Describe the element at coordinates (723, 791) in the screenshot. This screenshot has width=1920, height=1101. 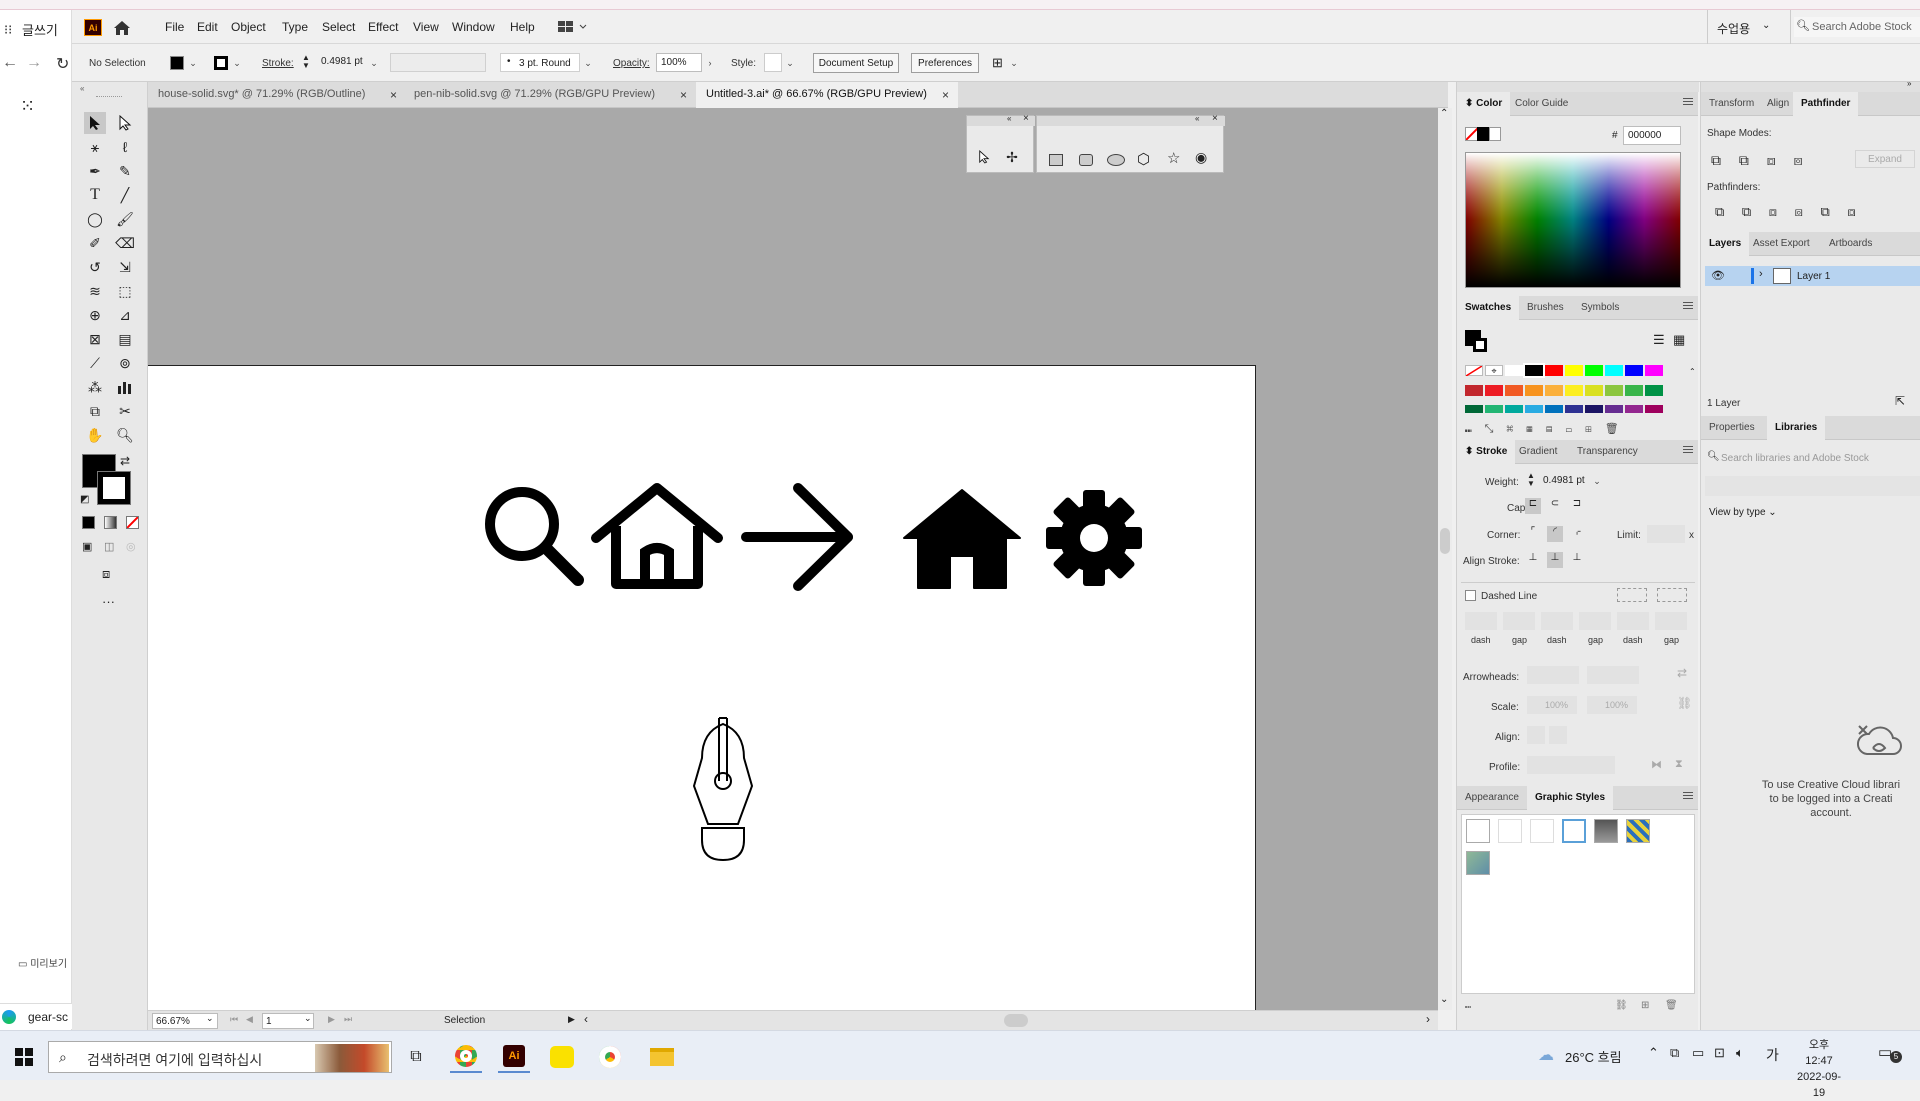
I see `pen-nib-outline-icon` at that location.